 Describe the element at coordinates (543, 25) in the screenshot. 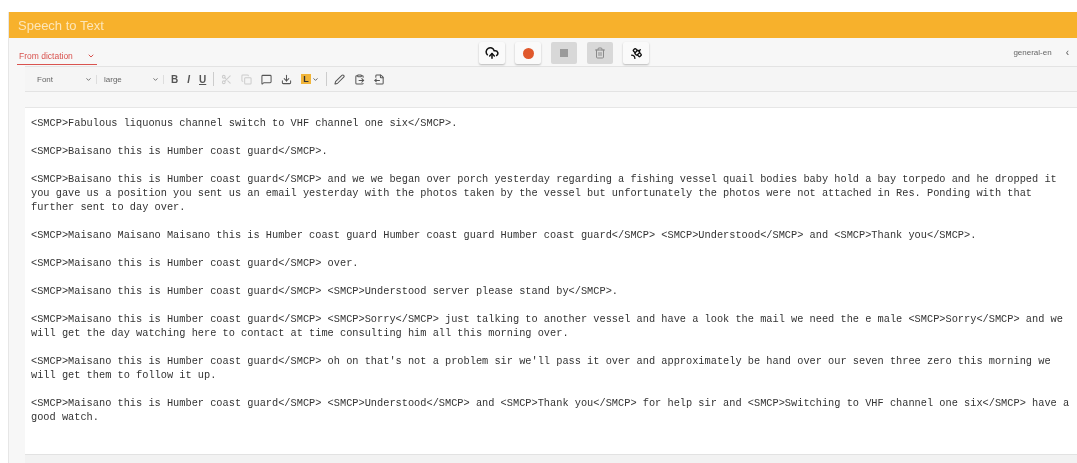

I see `window-title: Speech to Text` at that location.